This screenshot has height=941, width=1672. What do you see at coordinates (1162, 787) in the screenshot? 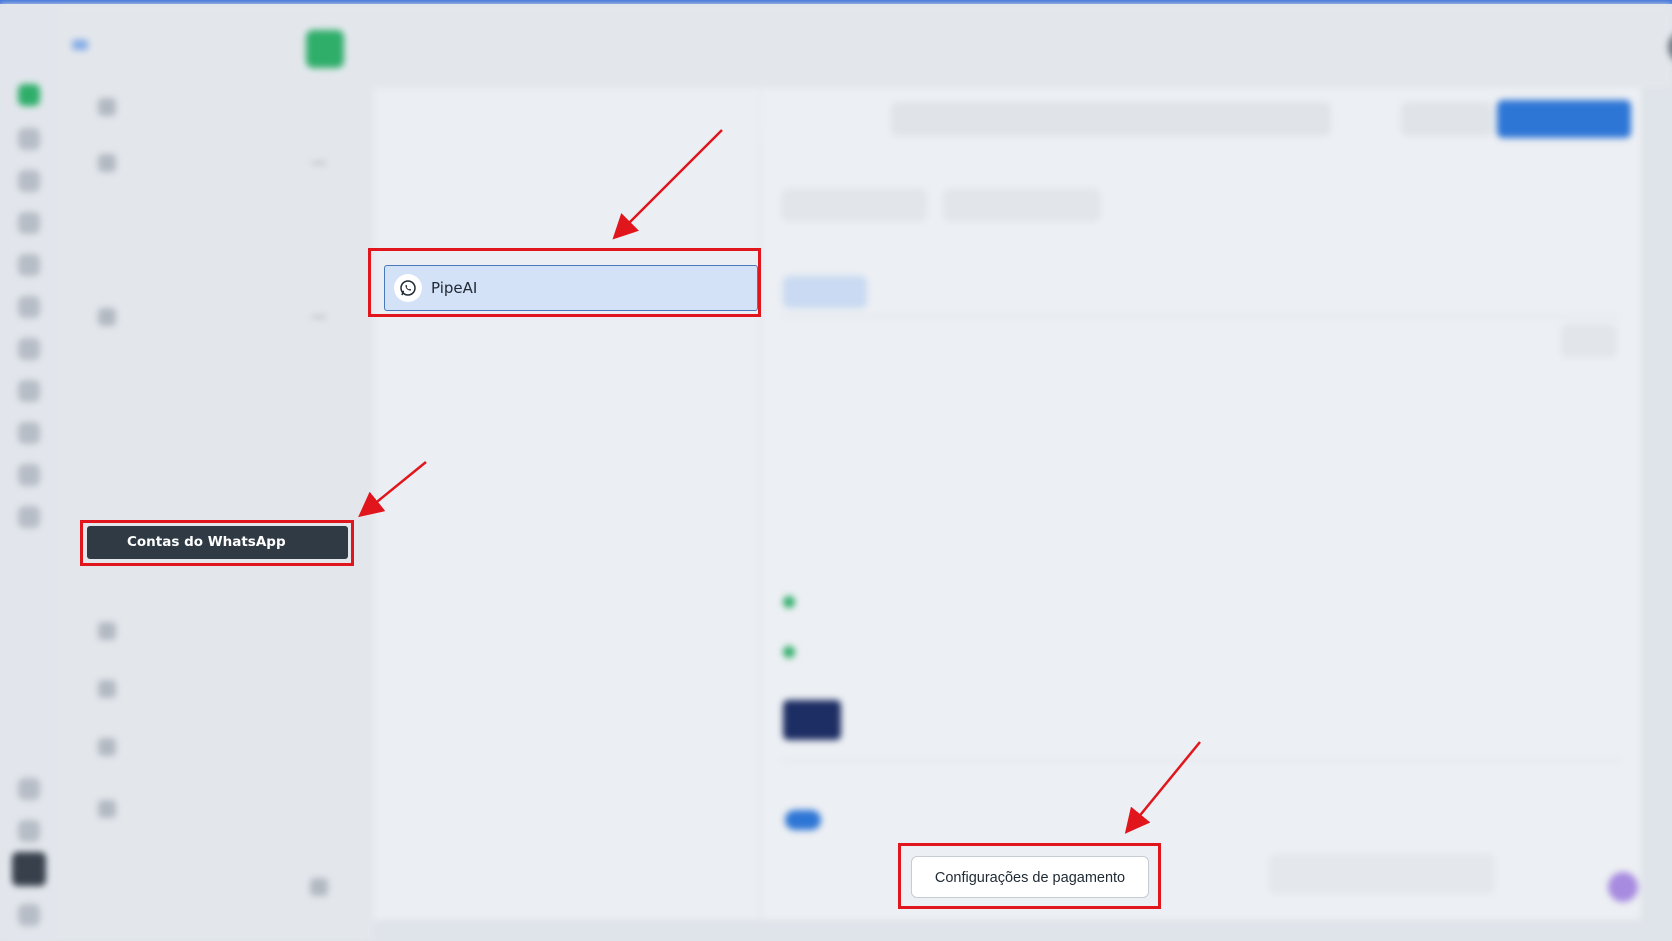
I see `arrow-to-payment` at bounding box center [1162, 787].